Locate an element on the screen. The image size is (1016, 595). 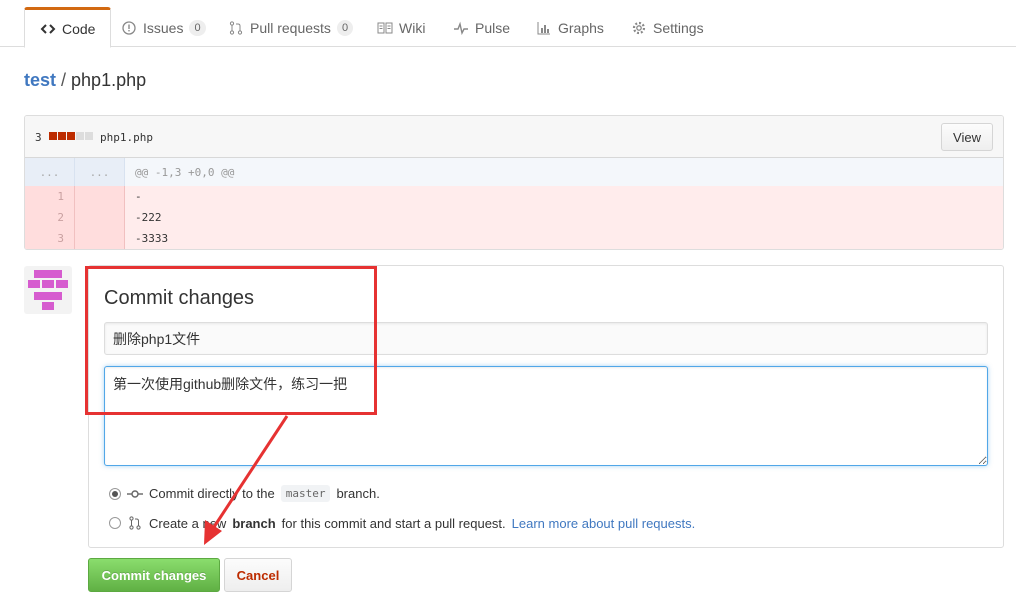
line-number-old: 3 is located at coordinates (50, 238).